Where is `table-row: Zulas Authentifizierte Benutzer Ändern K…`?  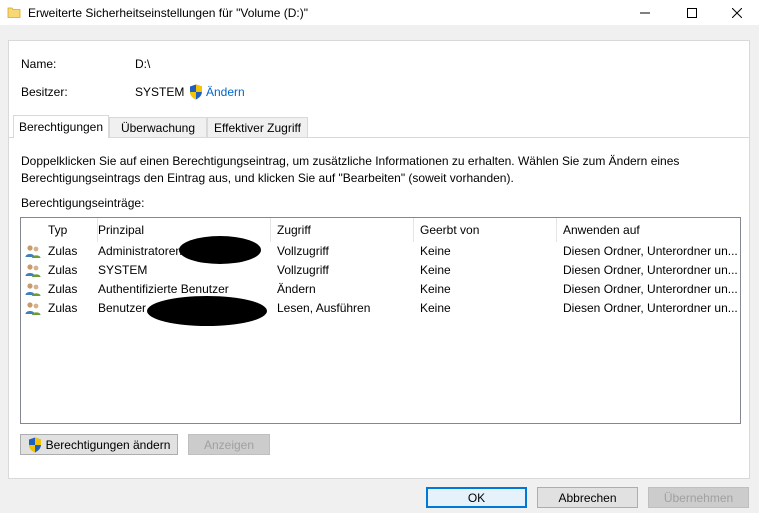 table-row: Zulas Authentifizierte Benutzer Ändern K… is located at coordinates (380, 289).